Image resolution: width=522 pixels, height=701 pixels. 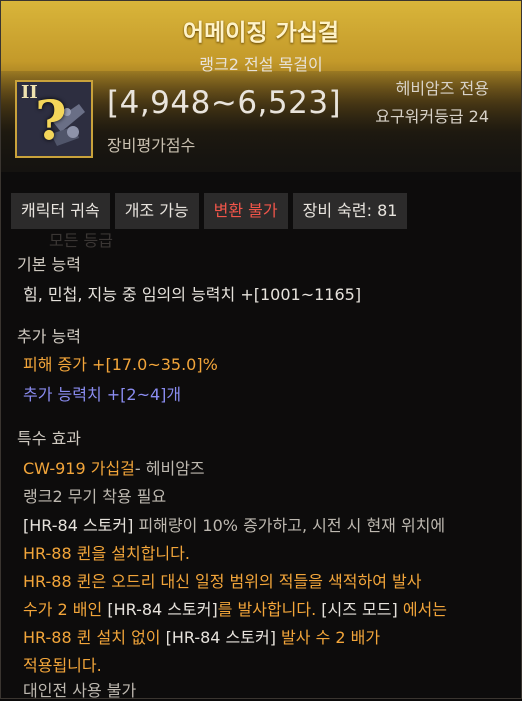 I want to click on tag-row: 캐릭터 귀속 개조 가능 변환 불가 장비 숙련: 81, so click(x=209, y=211).